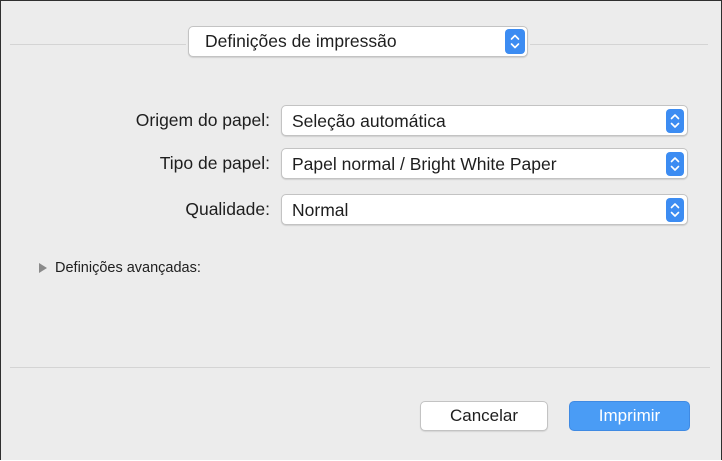 This screenshot has height=461, width=722. I want to click on quality-popup: Normal, so click(484, 209).